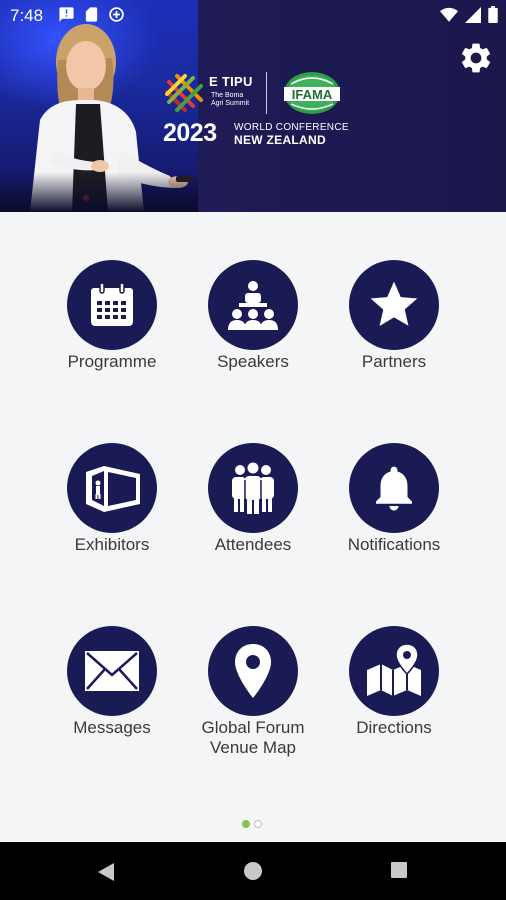 Image resolution: width=506 pixels, height=900 pixels. I want to click on tile-messages: Messages, so click(112, 682).